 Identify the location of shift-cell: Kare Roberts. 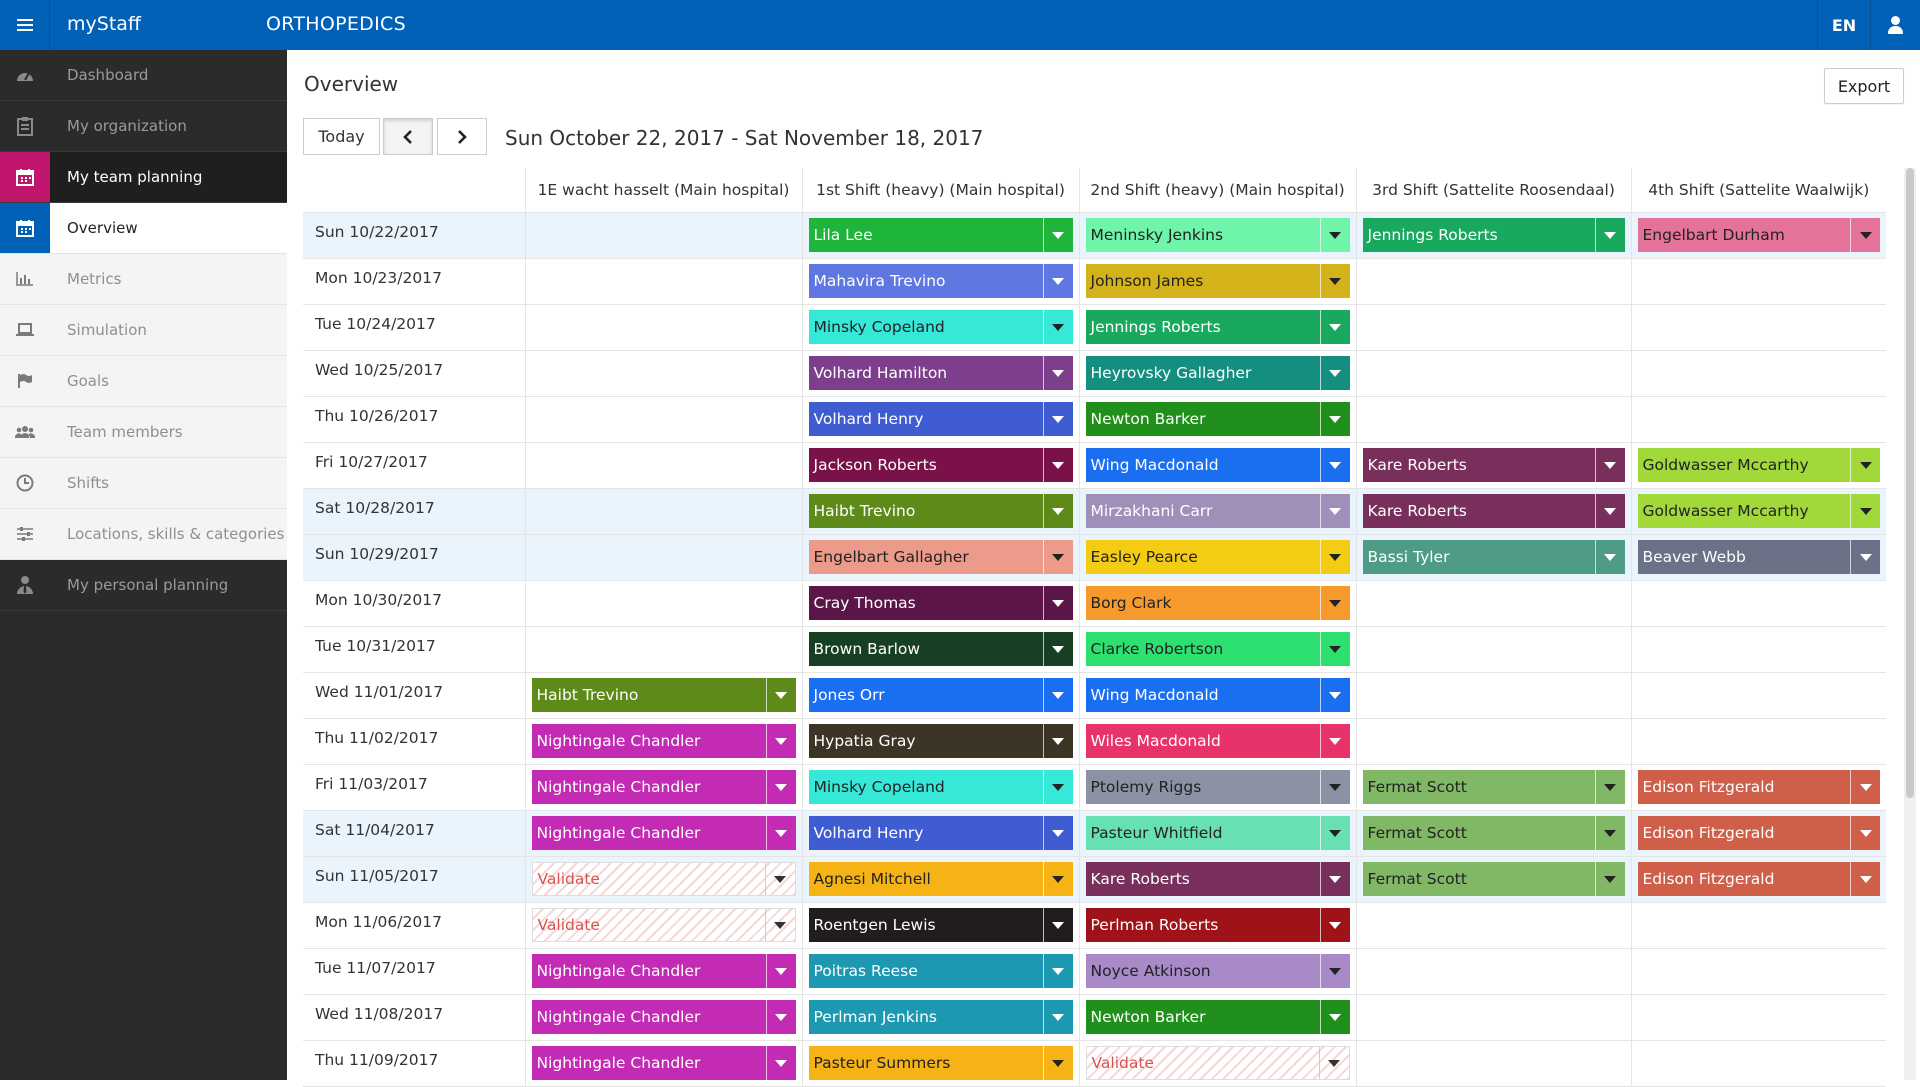
(1217, 879).